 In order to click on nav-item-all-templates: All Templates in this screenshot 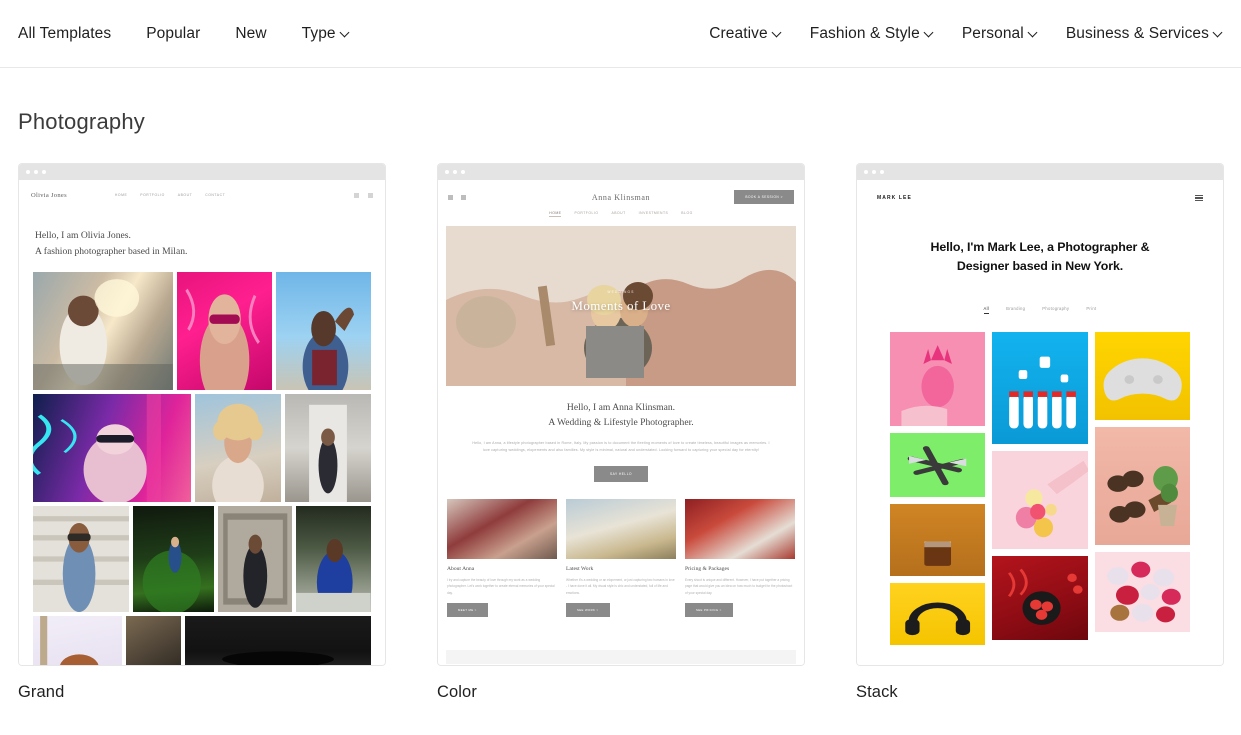, I will do `click(64, 34)`.